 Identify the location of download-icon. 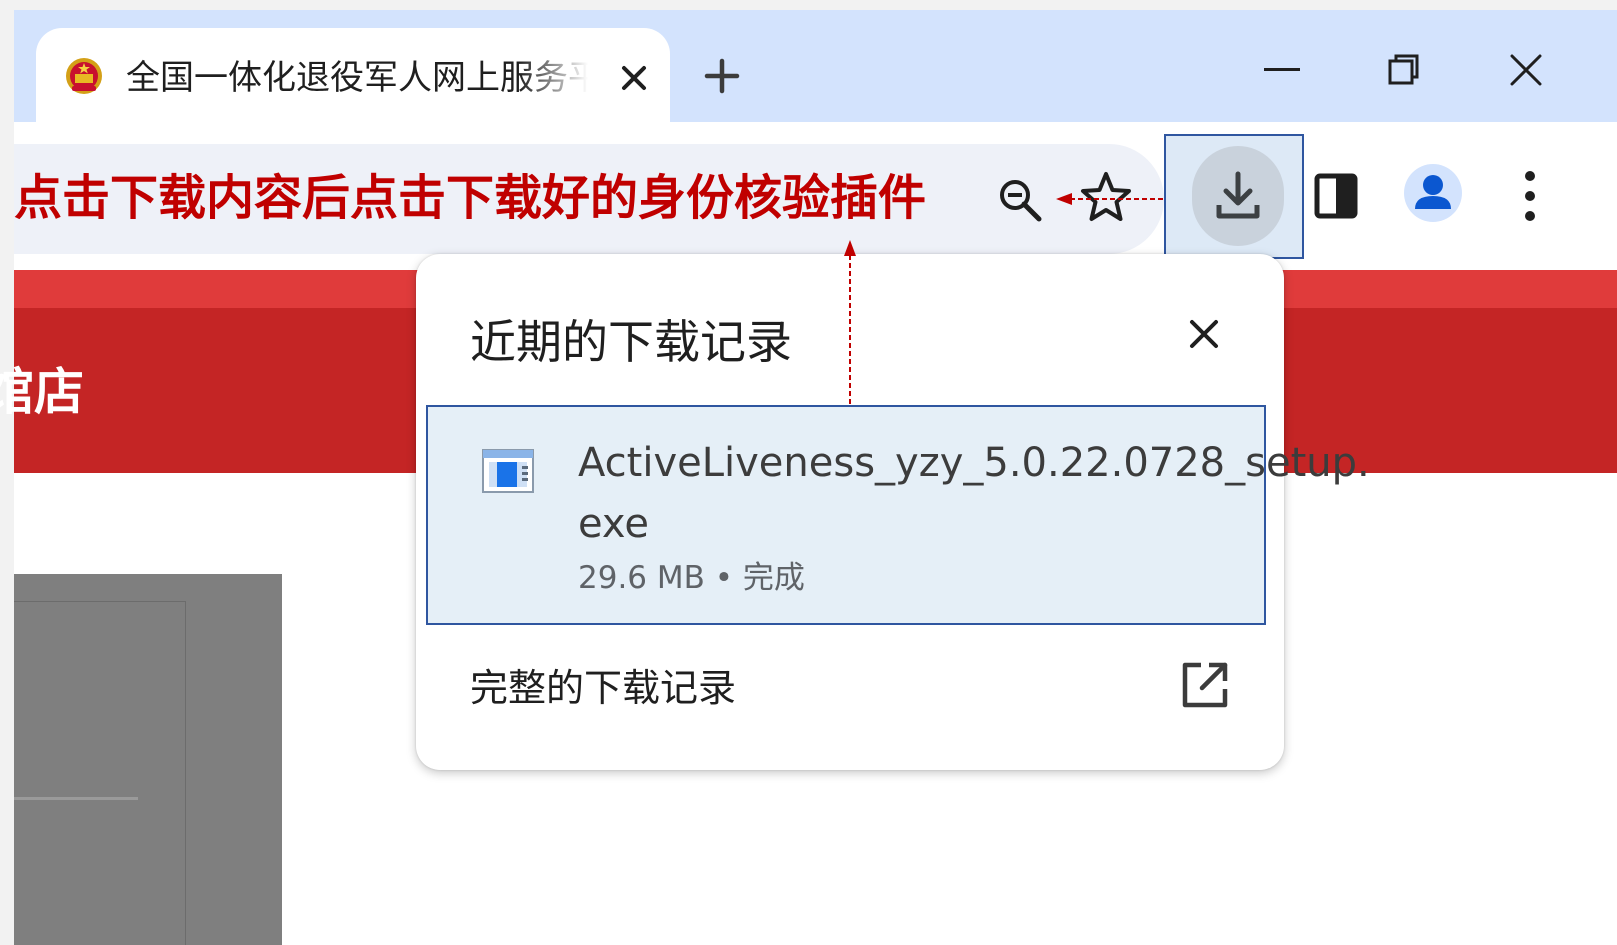
(1238, 195).